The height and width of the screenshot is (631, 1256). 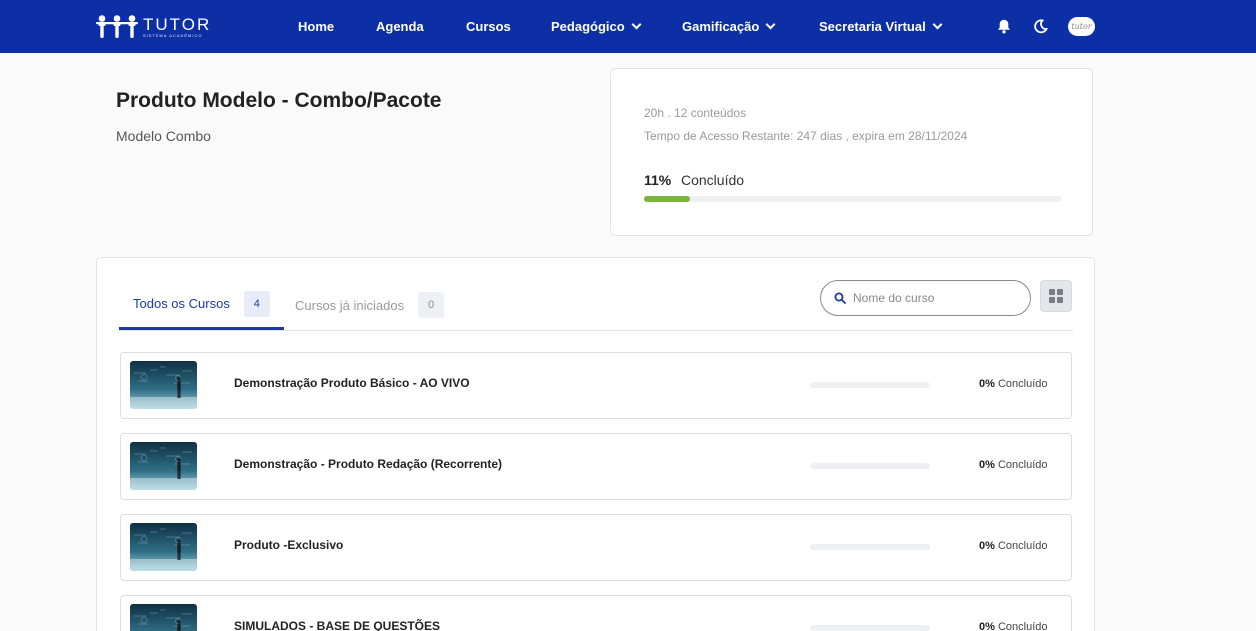 I want to click on nav-pedagogico-label: Pedagógico, so click(x=588, y=26).